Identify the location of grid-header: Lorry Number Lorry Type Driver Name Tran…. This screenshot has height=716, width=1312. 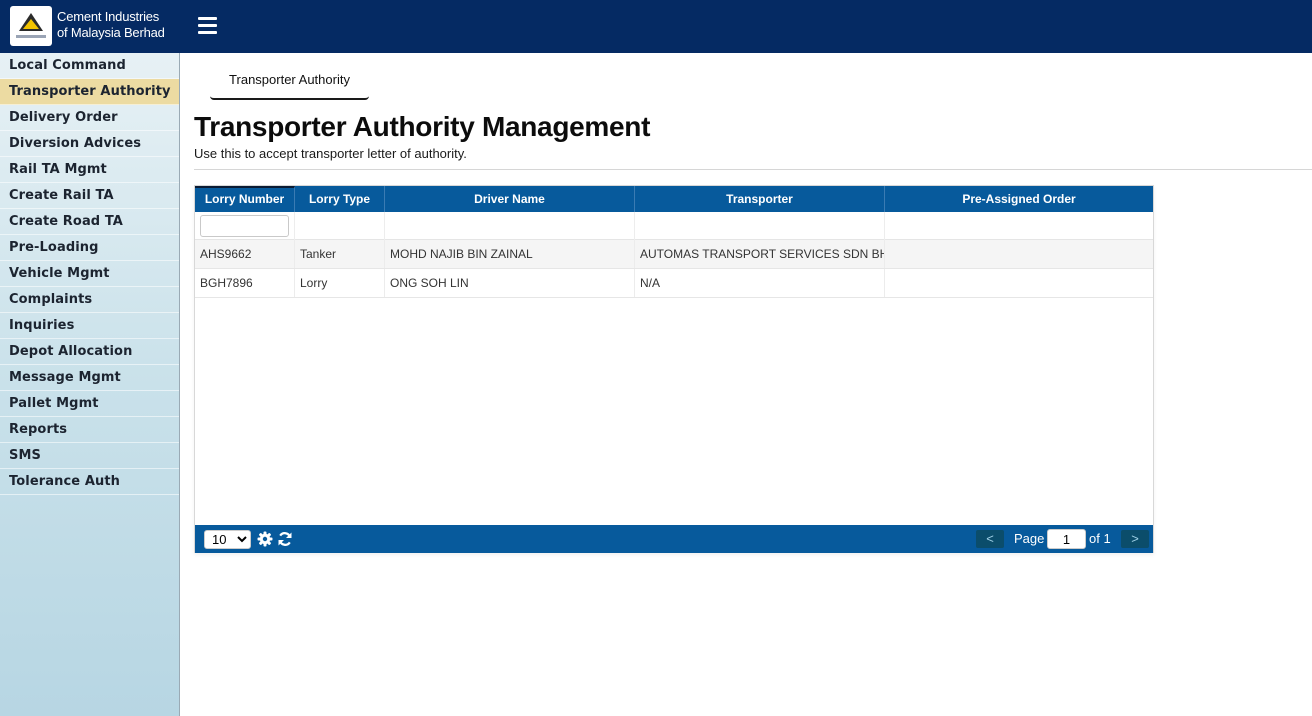
(674, 199).